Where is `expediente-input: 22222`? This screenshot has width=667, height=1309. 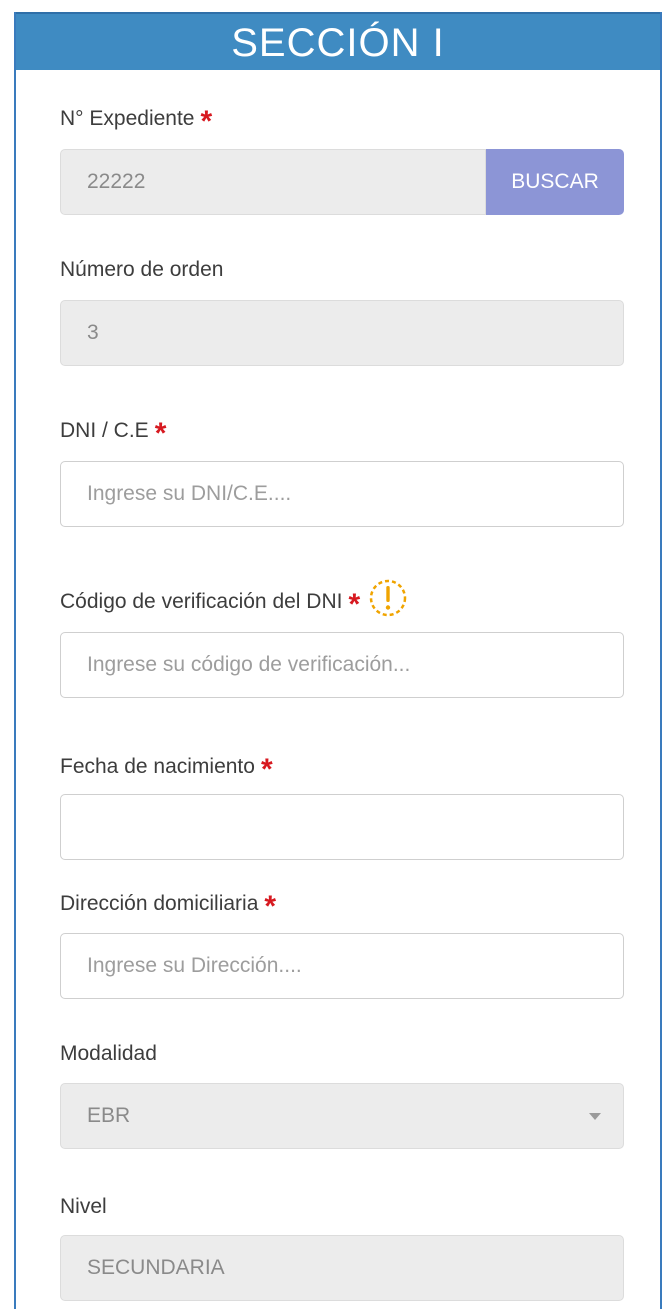 expediente-input: 22222 is located at coordinates (273, 182).